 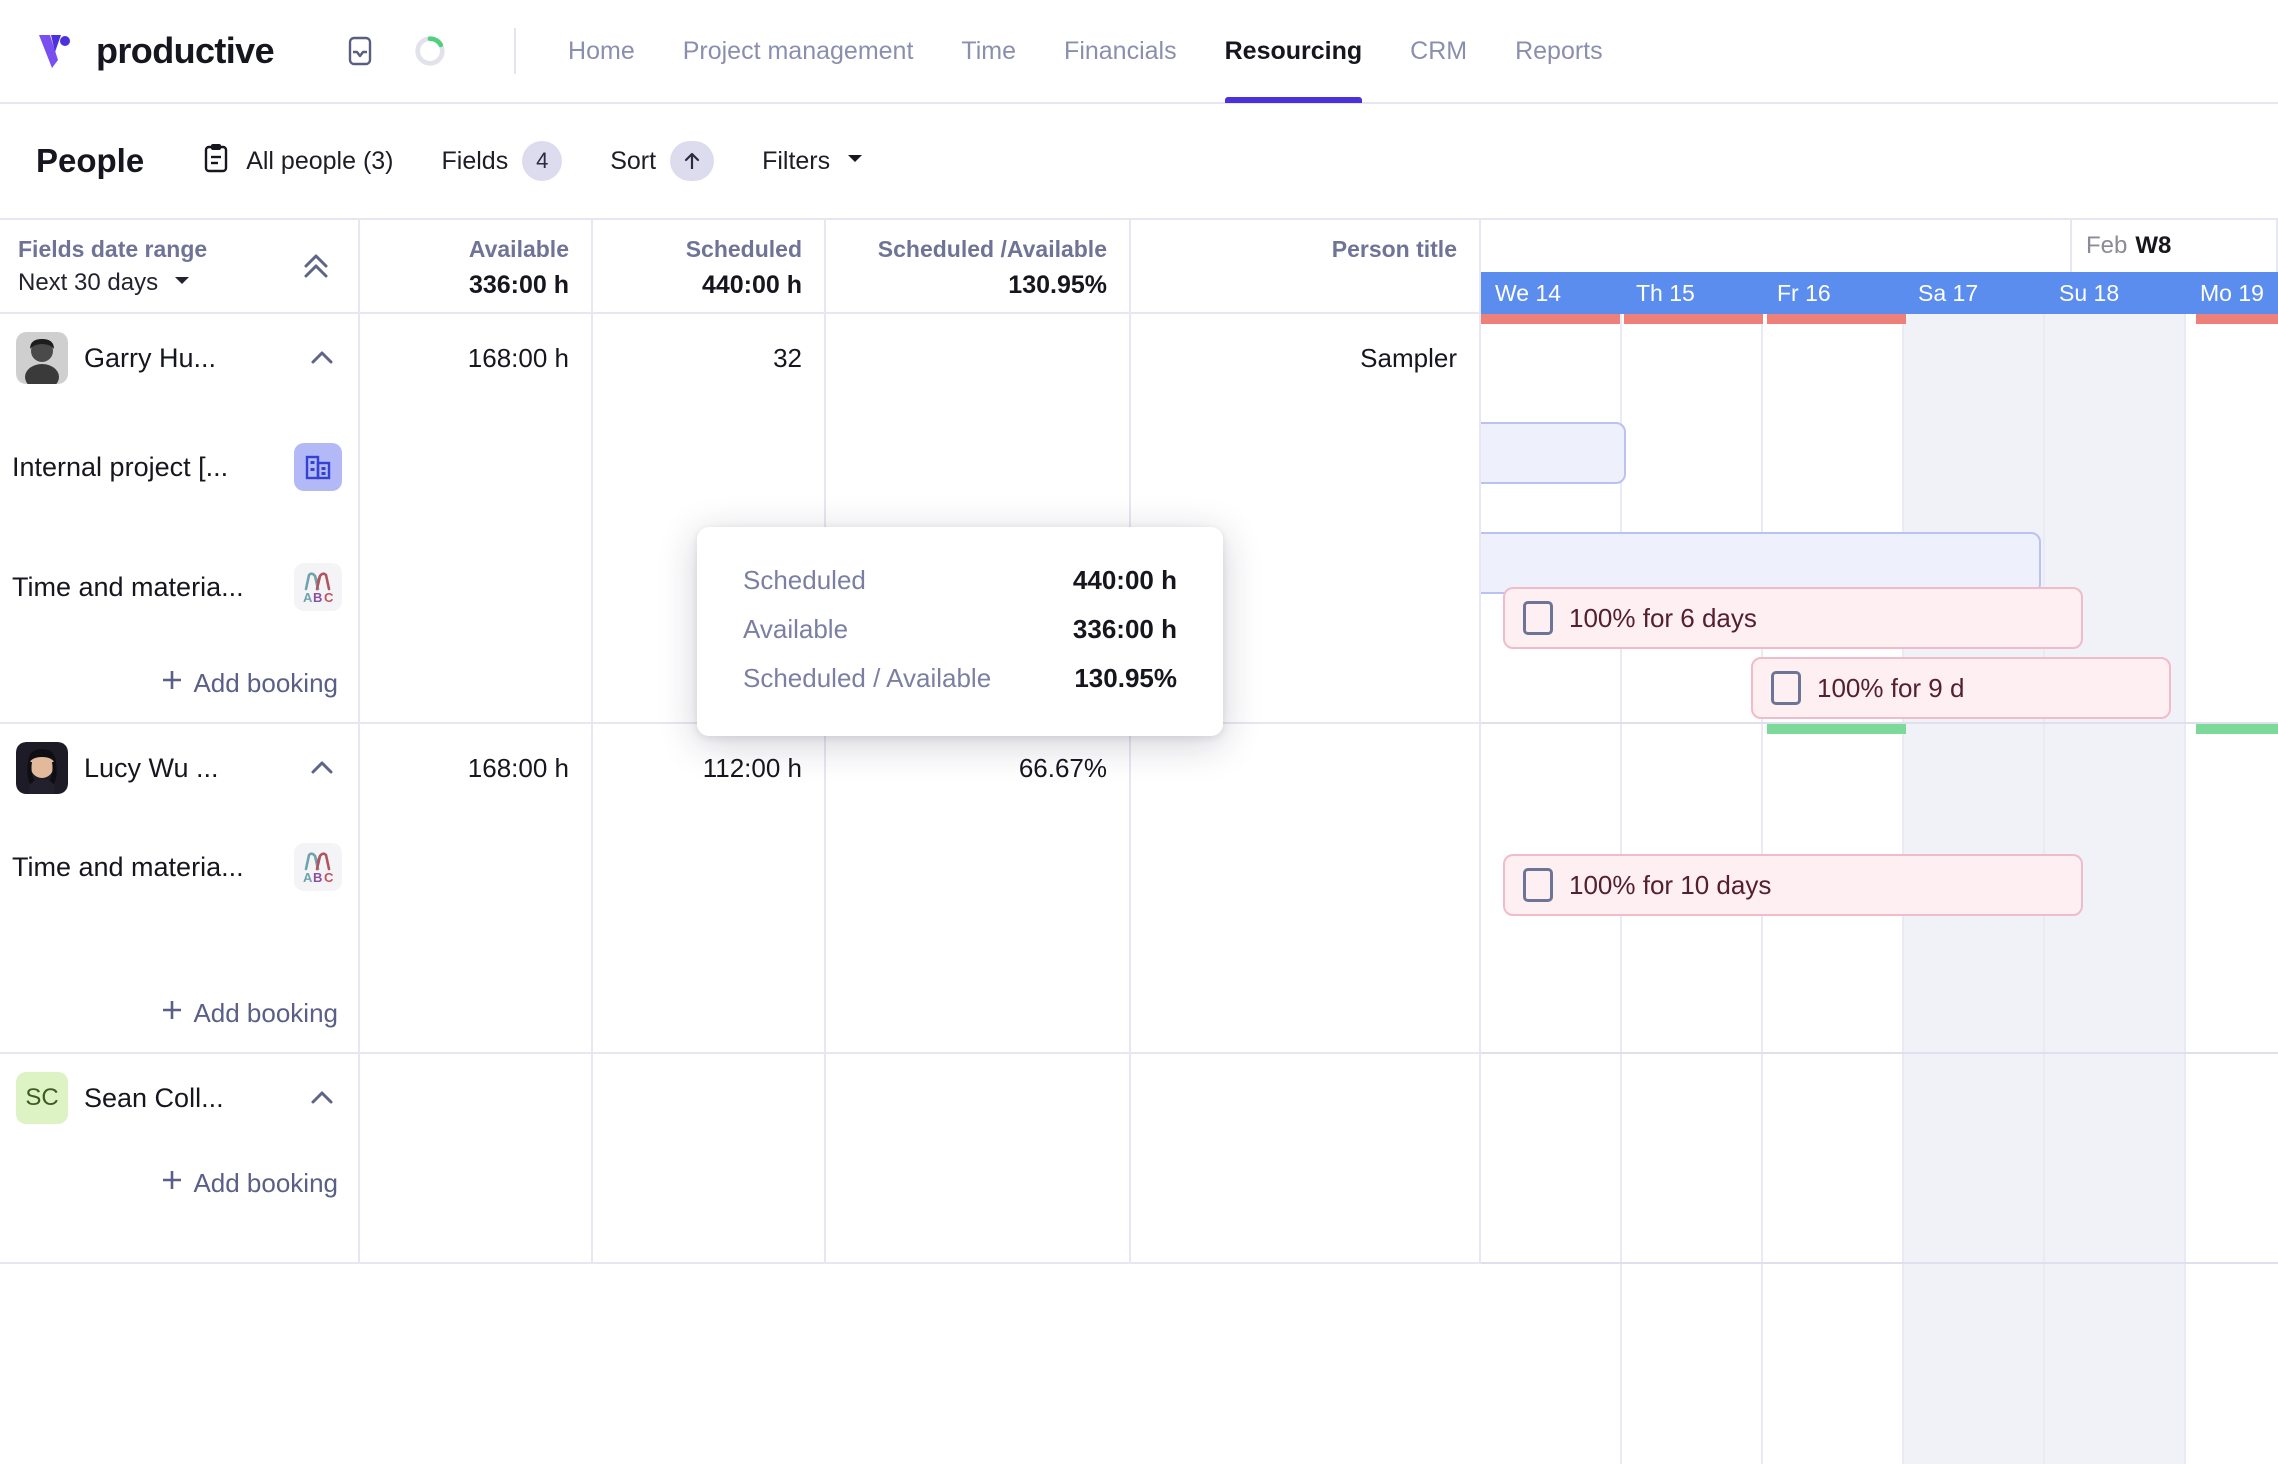 I want to click on column-label: Scheduled, so click(x=743, y=249).